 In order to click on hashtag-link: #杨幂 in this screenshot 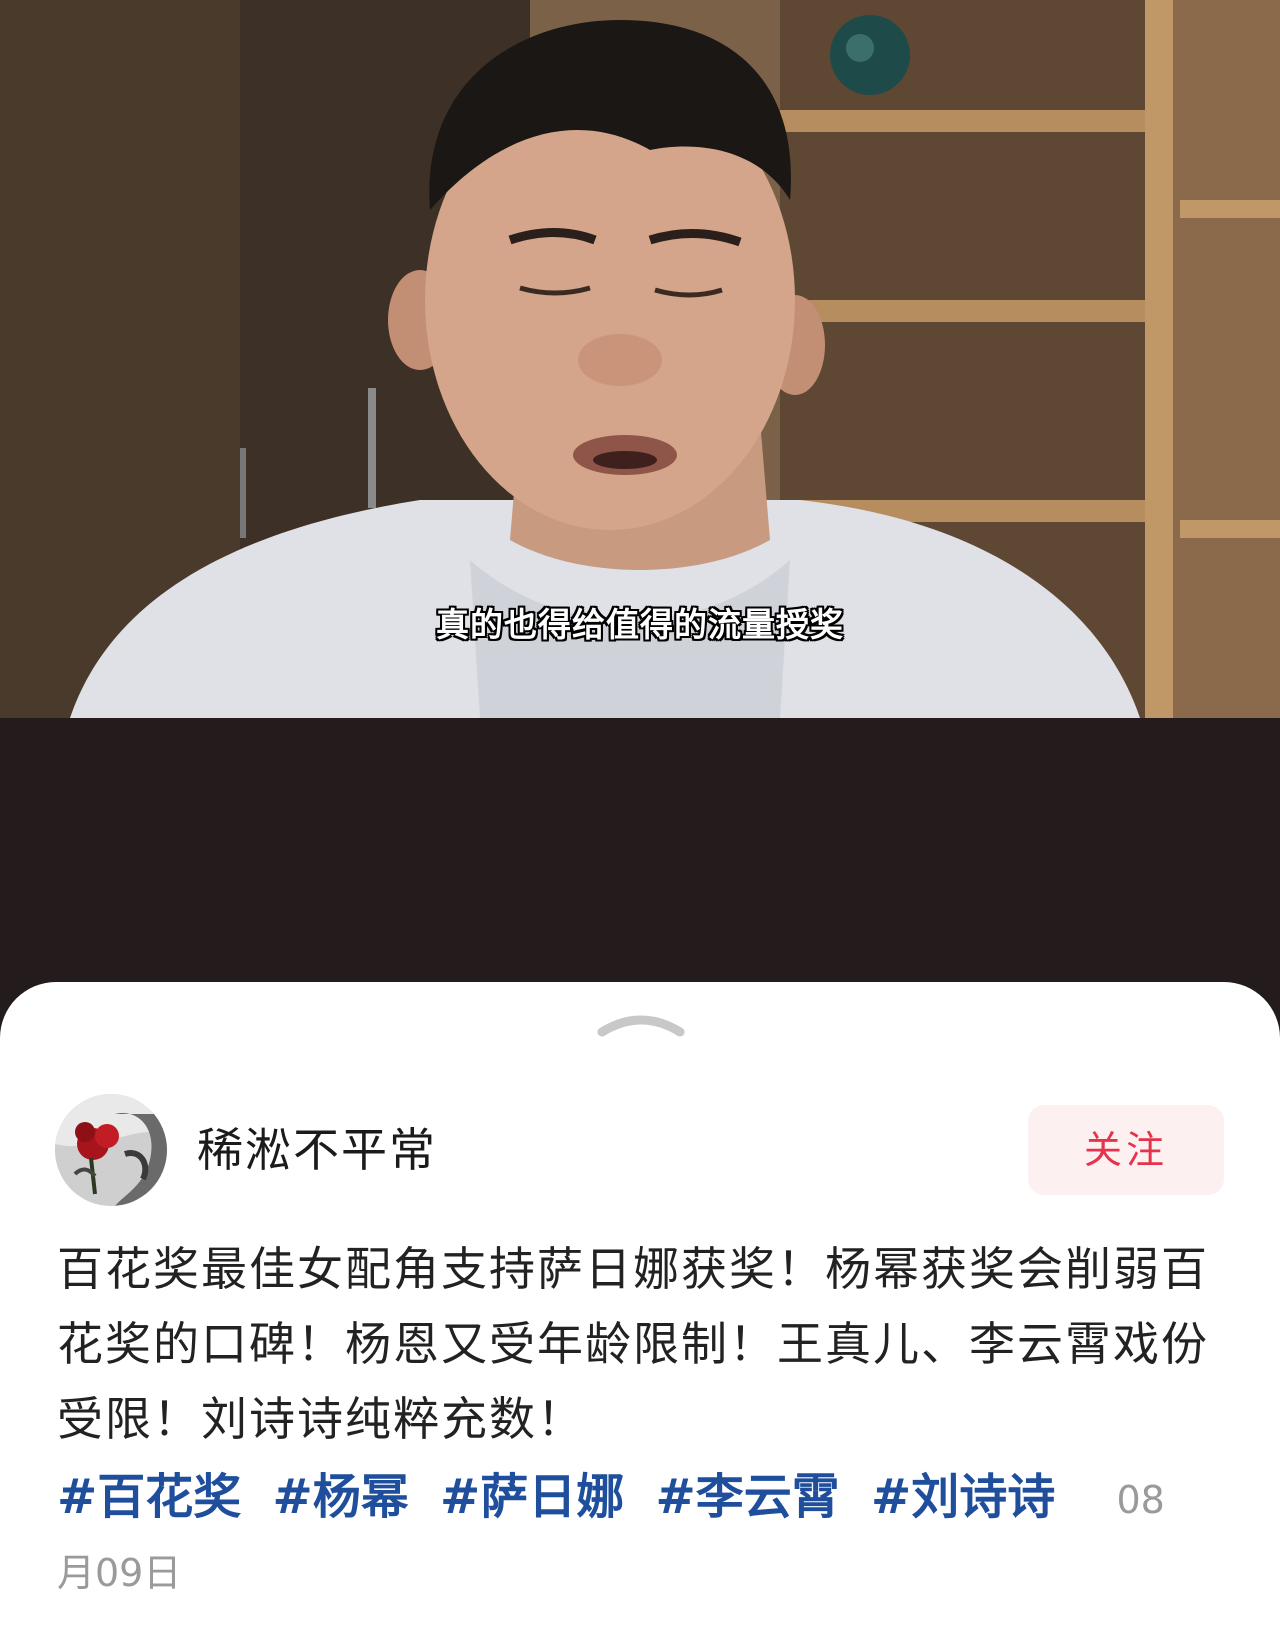, I will do `click(341, 1497)`.